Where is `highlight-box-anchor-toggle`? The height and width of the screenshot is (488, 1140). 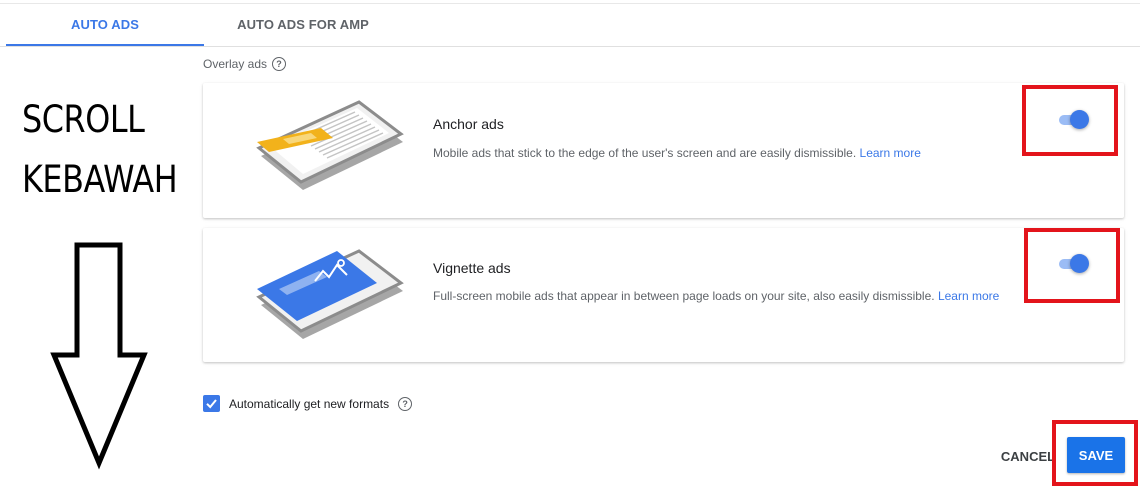
highlight-box-anchor-toggle is located at coordinates (1070, 120).